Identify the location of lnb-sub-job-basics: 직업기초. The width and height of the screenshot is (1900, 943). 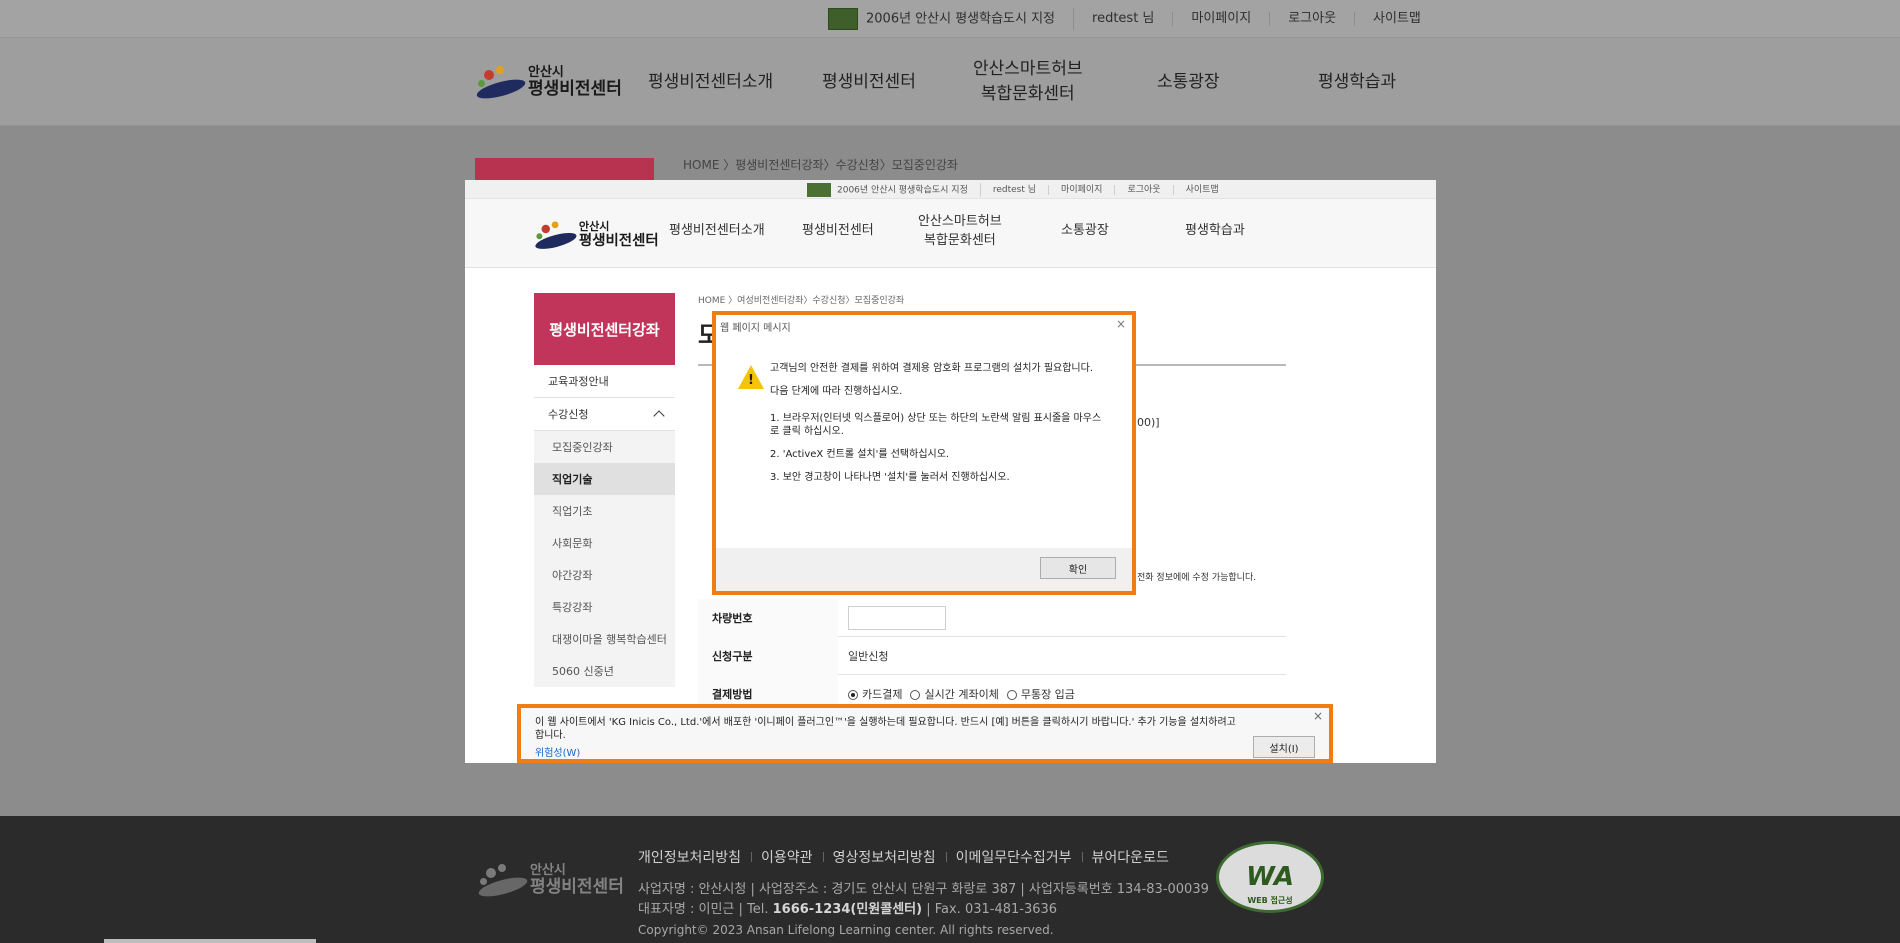
(604, 511).